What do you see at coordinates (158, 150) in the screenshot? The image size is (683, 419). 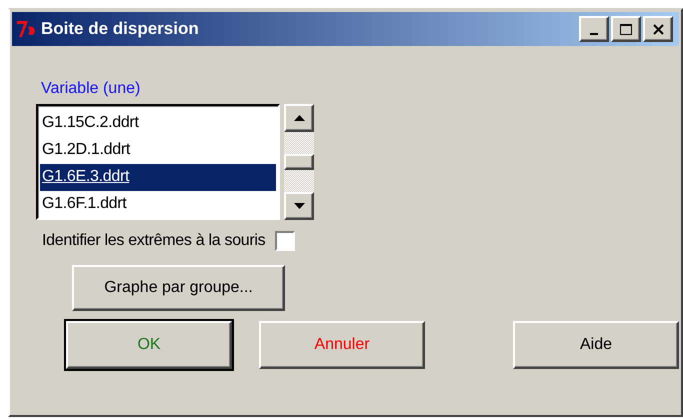 I see `list-item: G1.2D.1.ddrt` at bounding box center [158, 150].